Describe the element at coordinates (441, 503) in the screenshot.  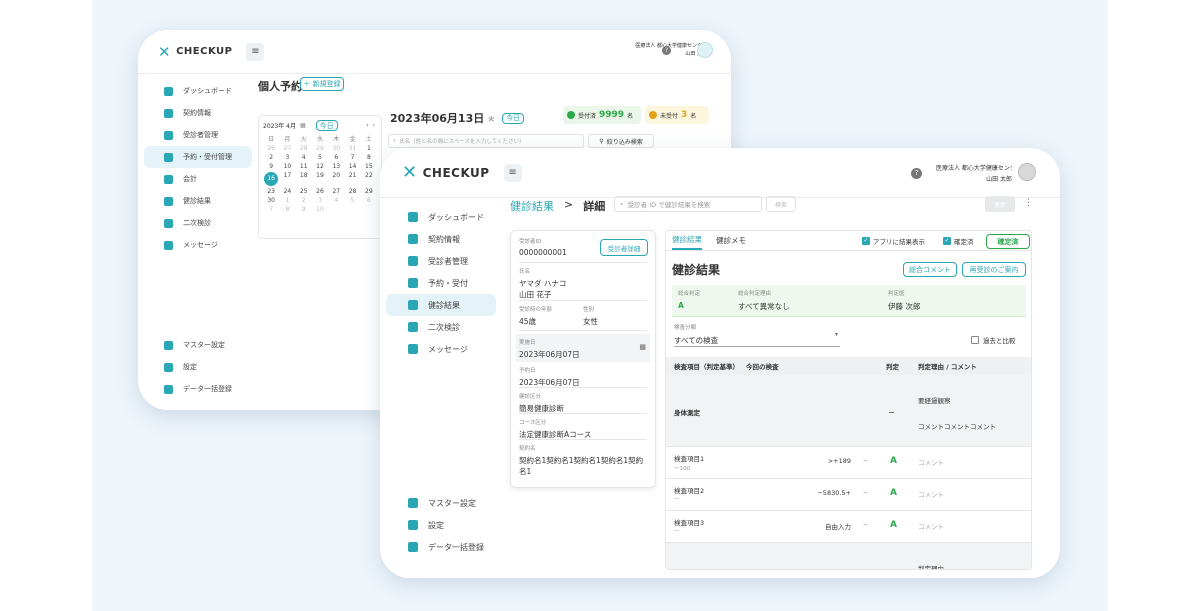
I see `sidebar-item-master: マスター設定` at that location.